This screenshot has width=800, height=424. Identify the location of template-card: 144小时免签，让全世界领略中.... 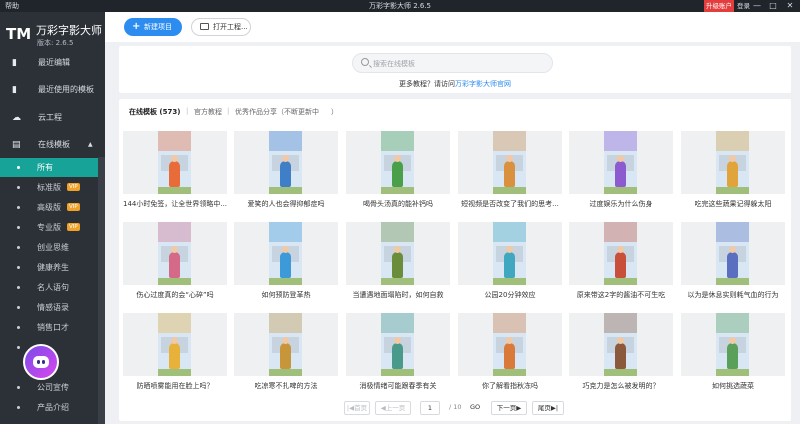
(175, 173).